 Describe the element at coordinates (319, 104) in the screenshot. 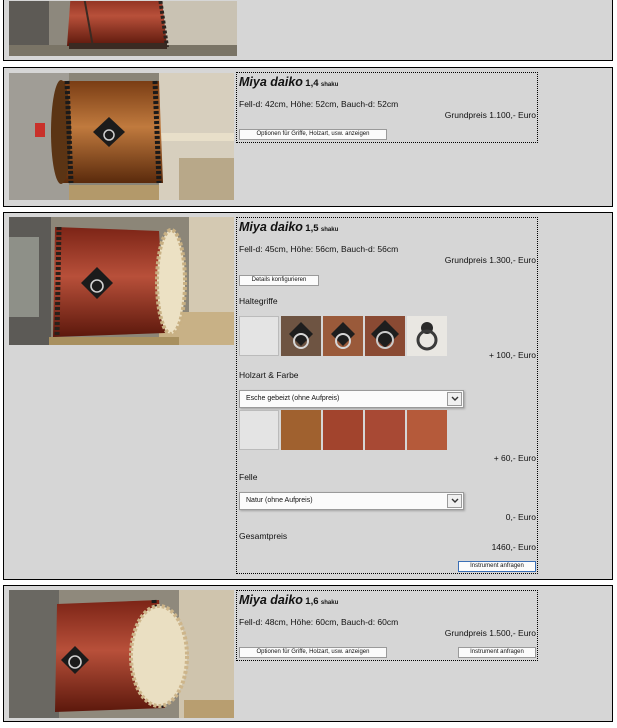

I see `product-dimensions: Fell-d: 42cm, Höhe: 52cm, Bauch-d: 52cm` at that location.